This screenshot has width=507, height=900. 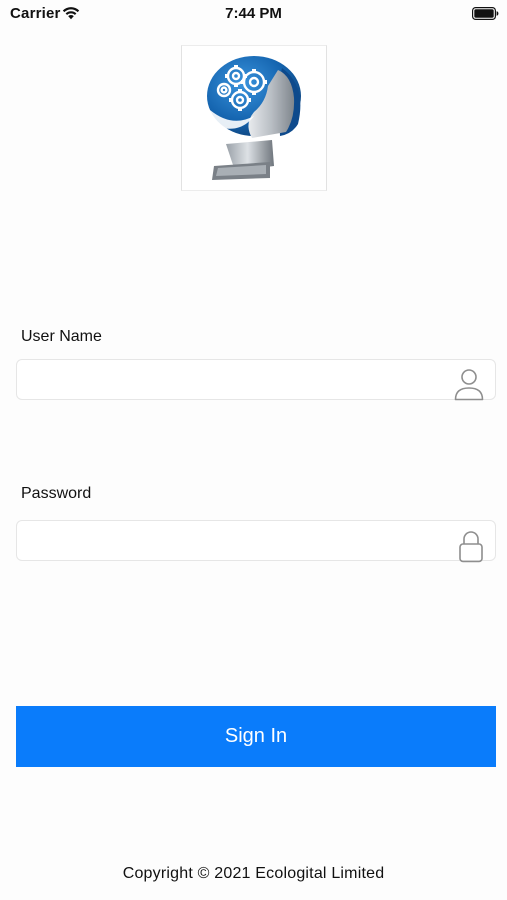 What do you see at coordinates (469, 385) in the screenshot?
I see `user-icon` at bounding box center [469, 385].